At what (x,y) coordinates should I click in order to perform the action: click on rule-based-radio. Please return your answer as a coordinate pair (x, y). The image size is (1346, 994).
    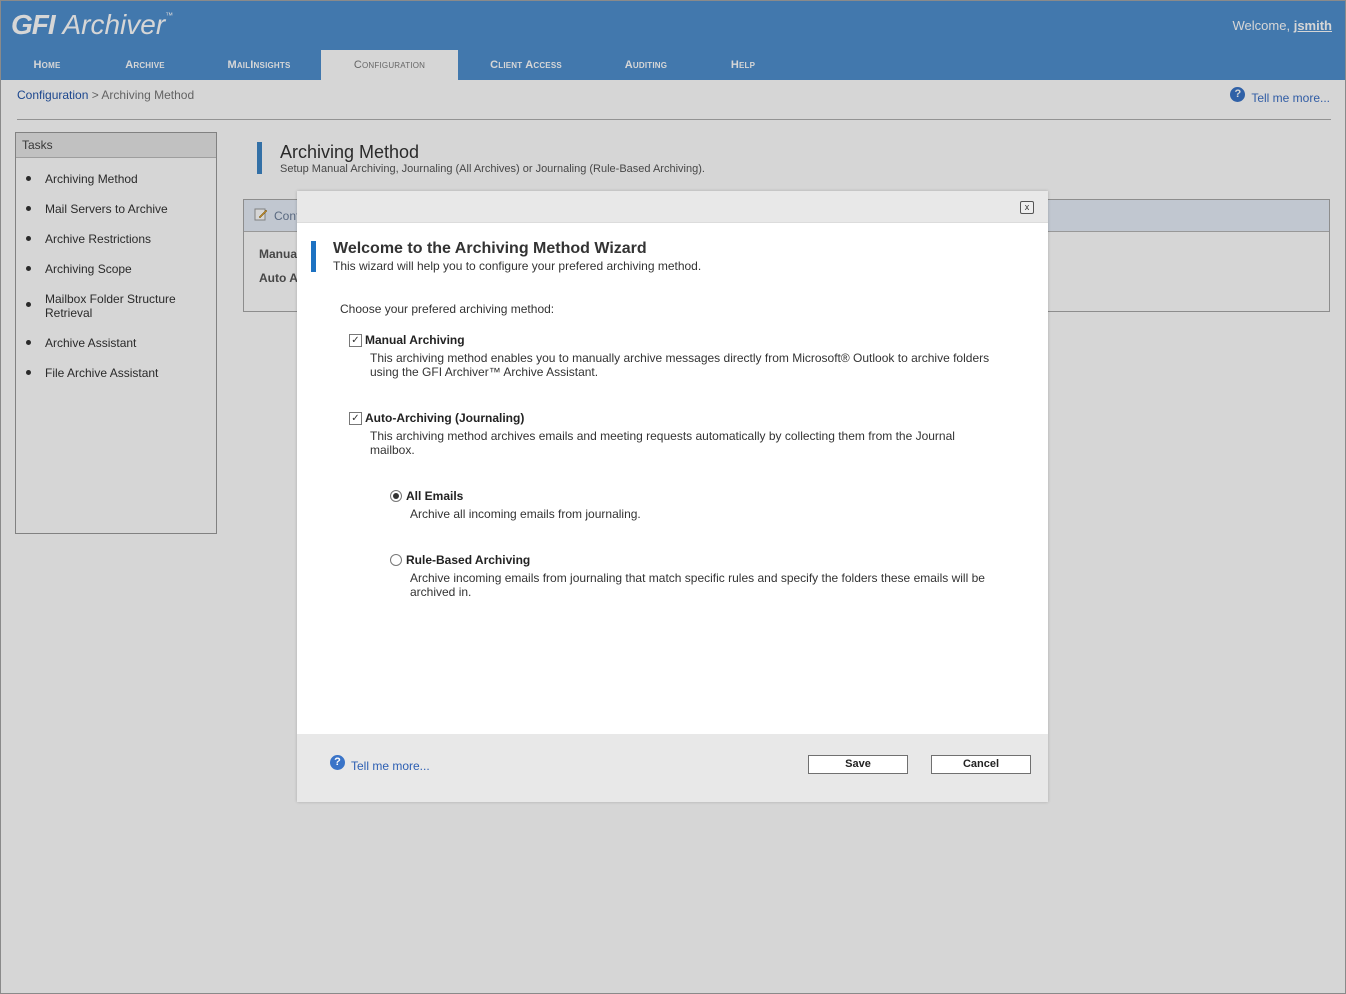
    Looking at the image, I should click on (396, 560).